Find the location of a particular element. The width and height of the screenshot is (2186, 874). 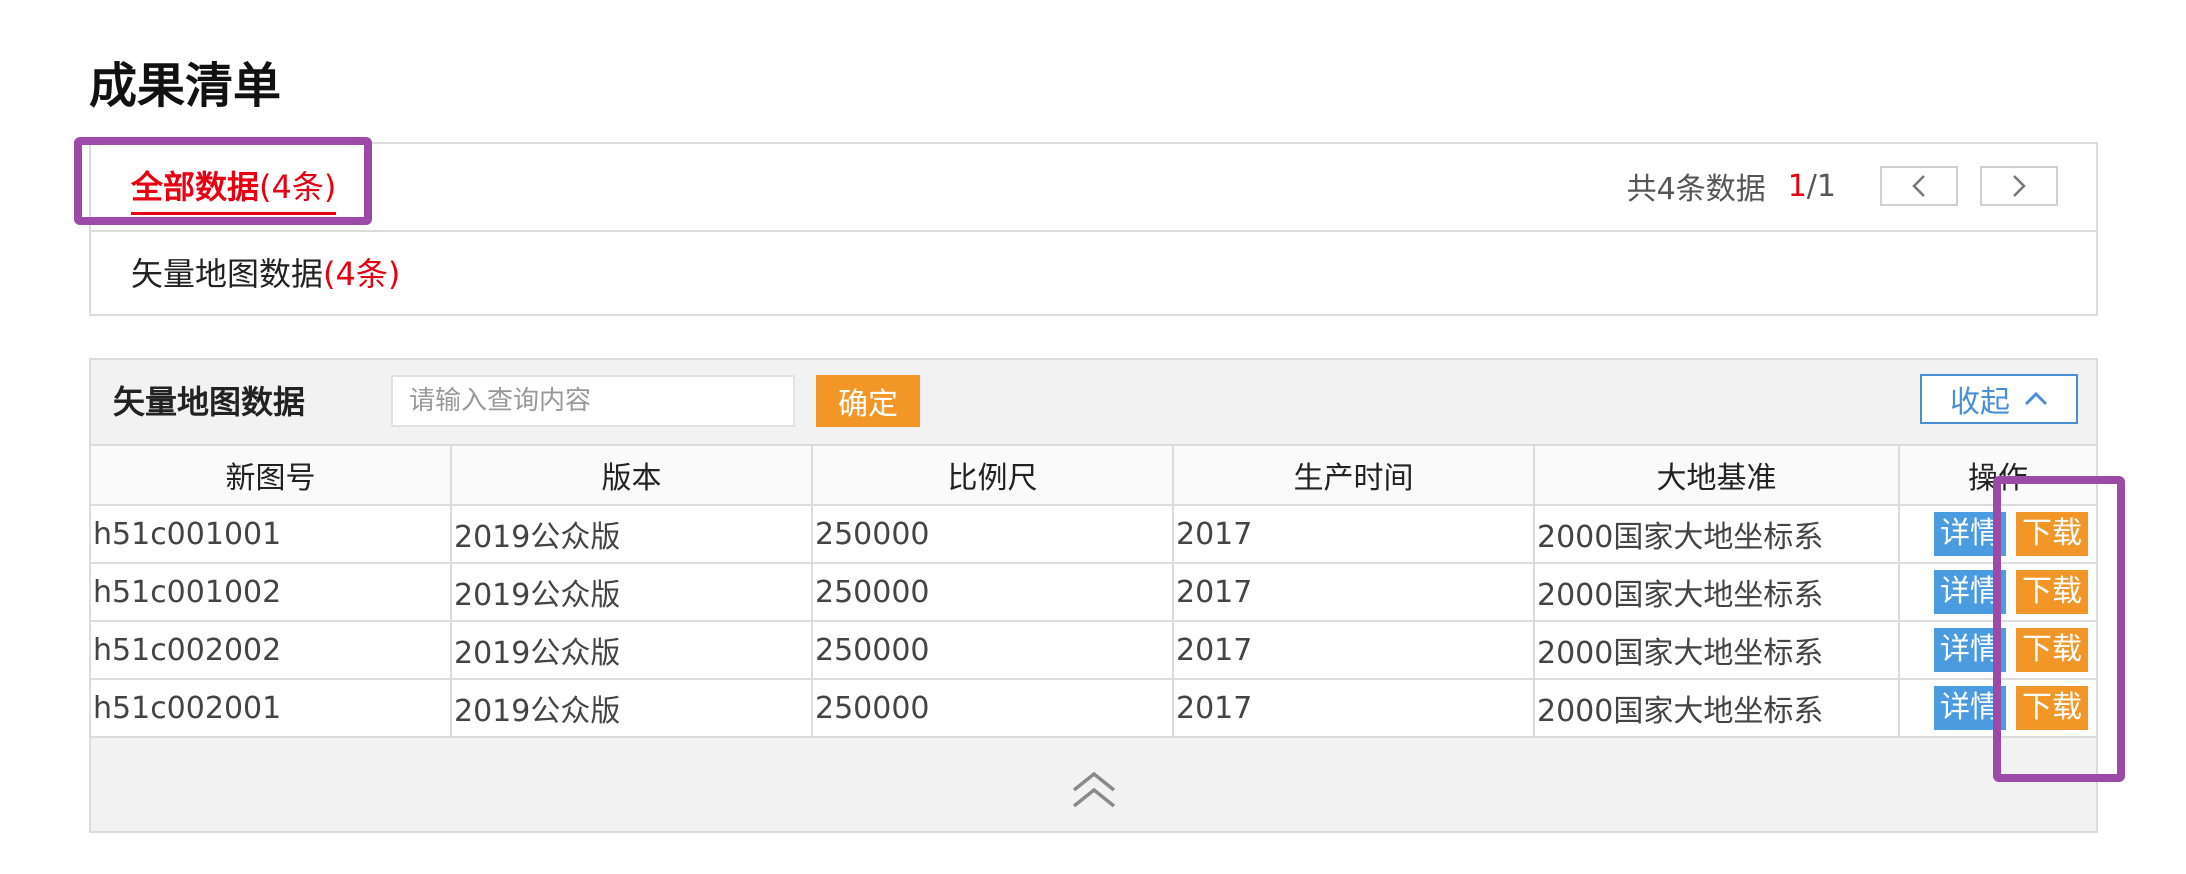

chevron-right-icon is located at coordinates (2019, 186).